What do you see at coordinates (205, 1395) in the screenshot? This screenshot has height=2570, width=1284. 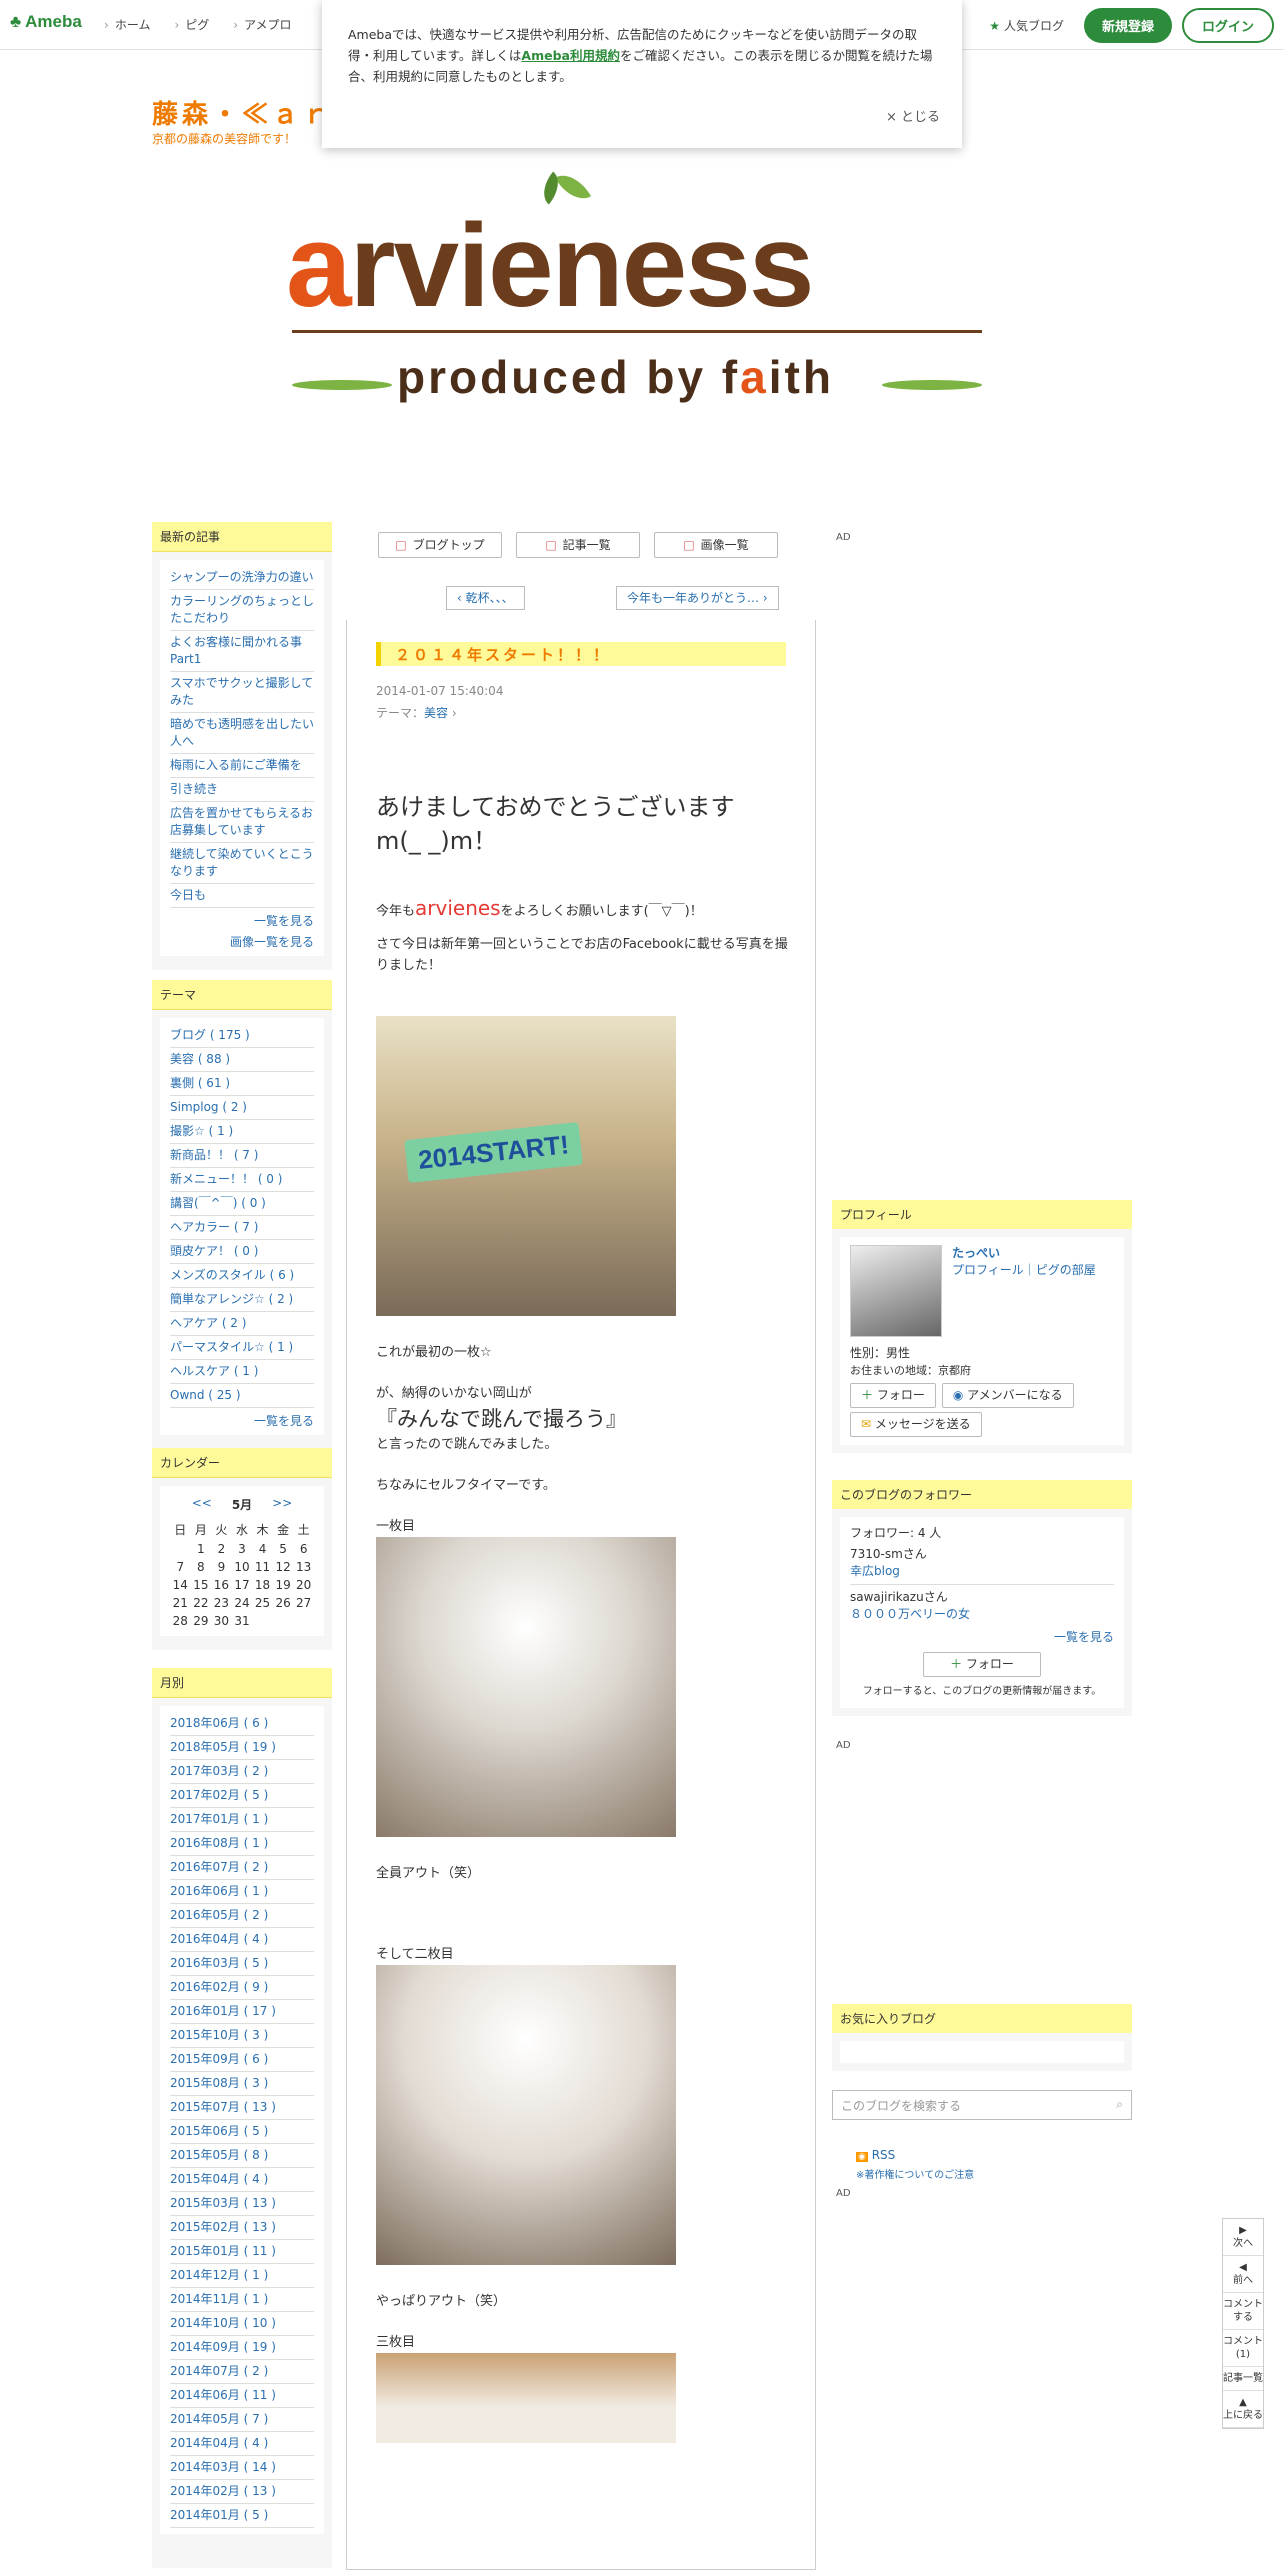 I see `theme-item-link: Ownd ( 25 )` at bounding box center [205, 1395].